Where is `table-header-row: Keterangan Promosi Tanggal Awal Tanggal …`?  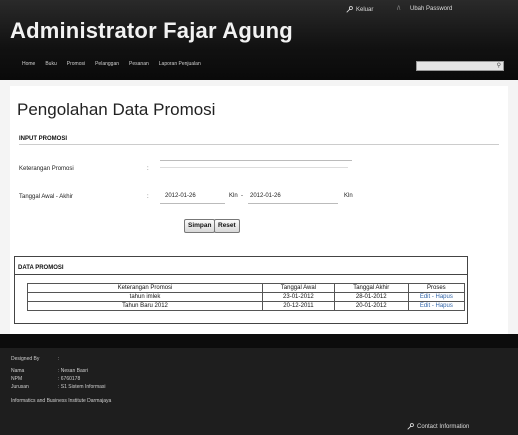 table-header-row: Keterangan Promosi Tanggal Awal Tanggal … is located at coordinates (246, 288).